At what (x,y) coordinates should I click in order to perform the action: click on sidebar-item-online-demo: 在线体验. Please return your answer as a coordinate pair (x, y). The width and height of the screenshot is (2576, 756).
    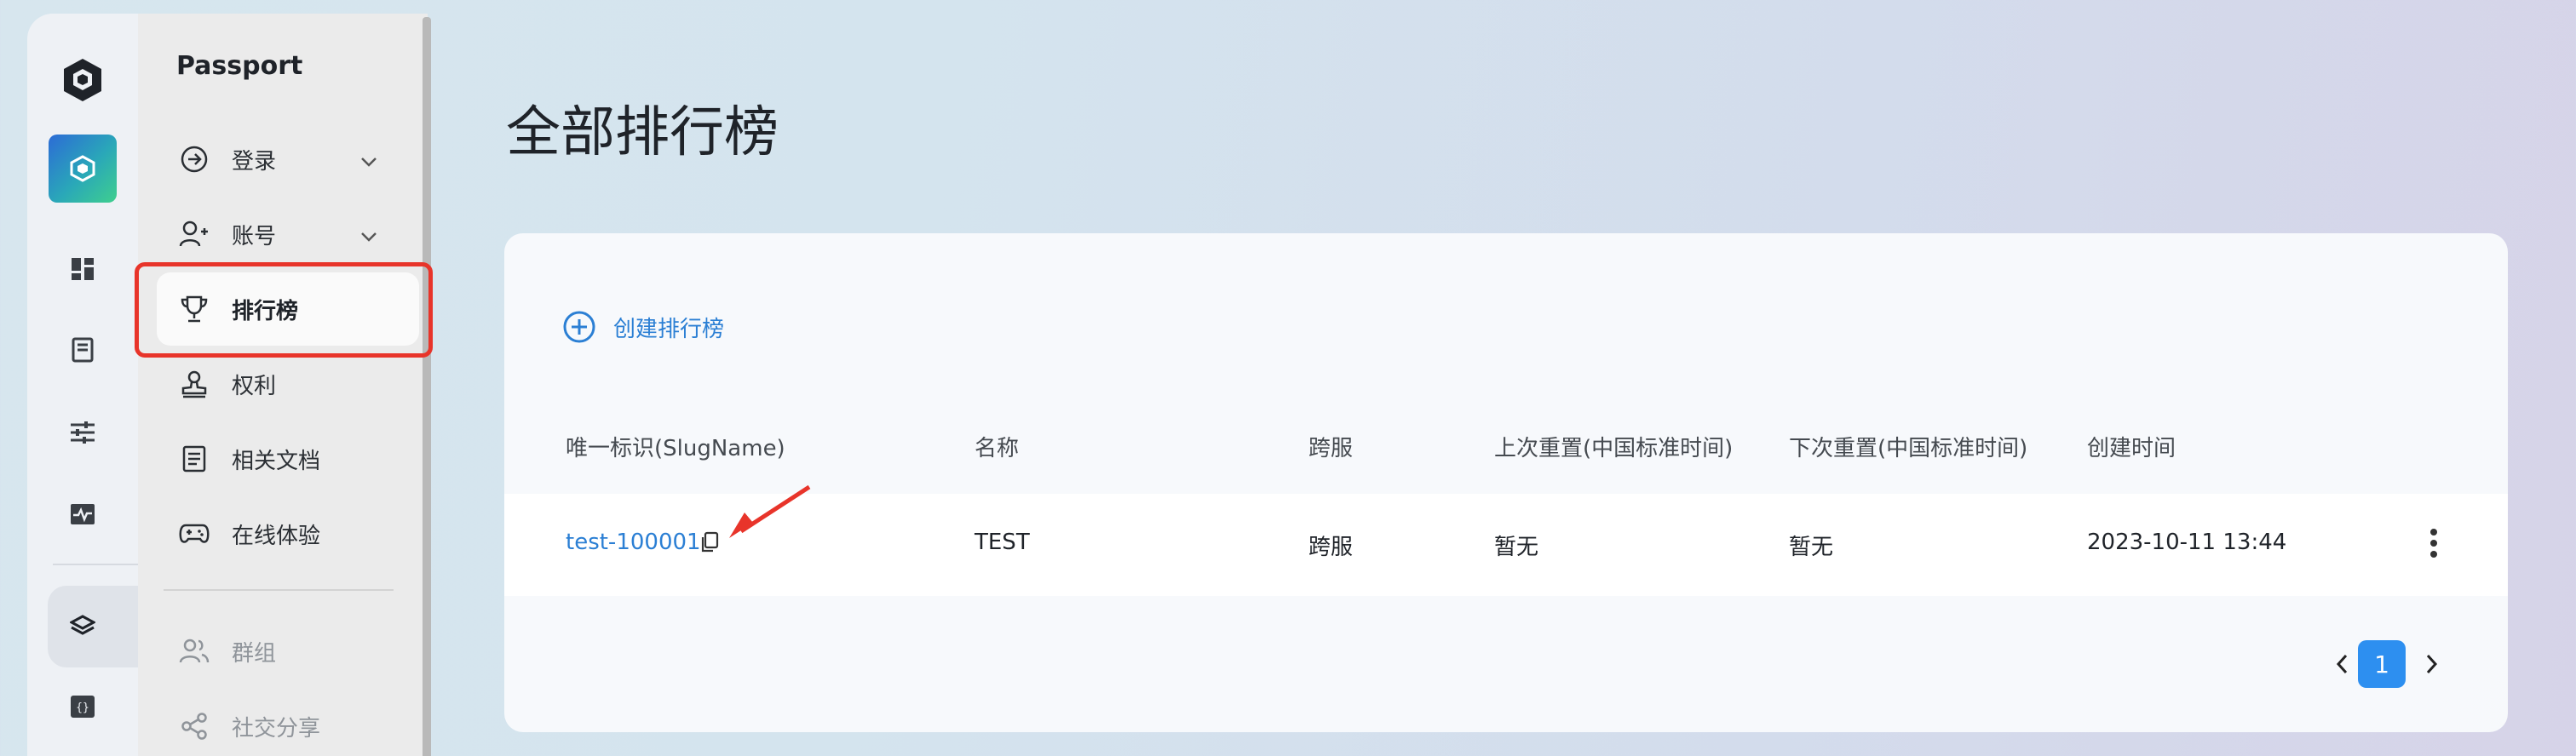
    Looking at the image, I should click on (288, 533).